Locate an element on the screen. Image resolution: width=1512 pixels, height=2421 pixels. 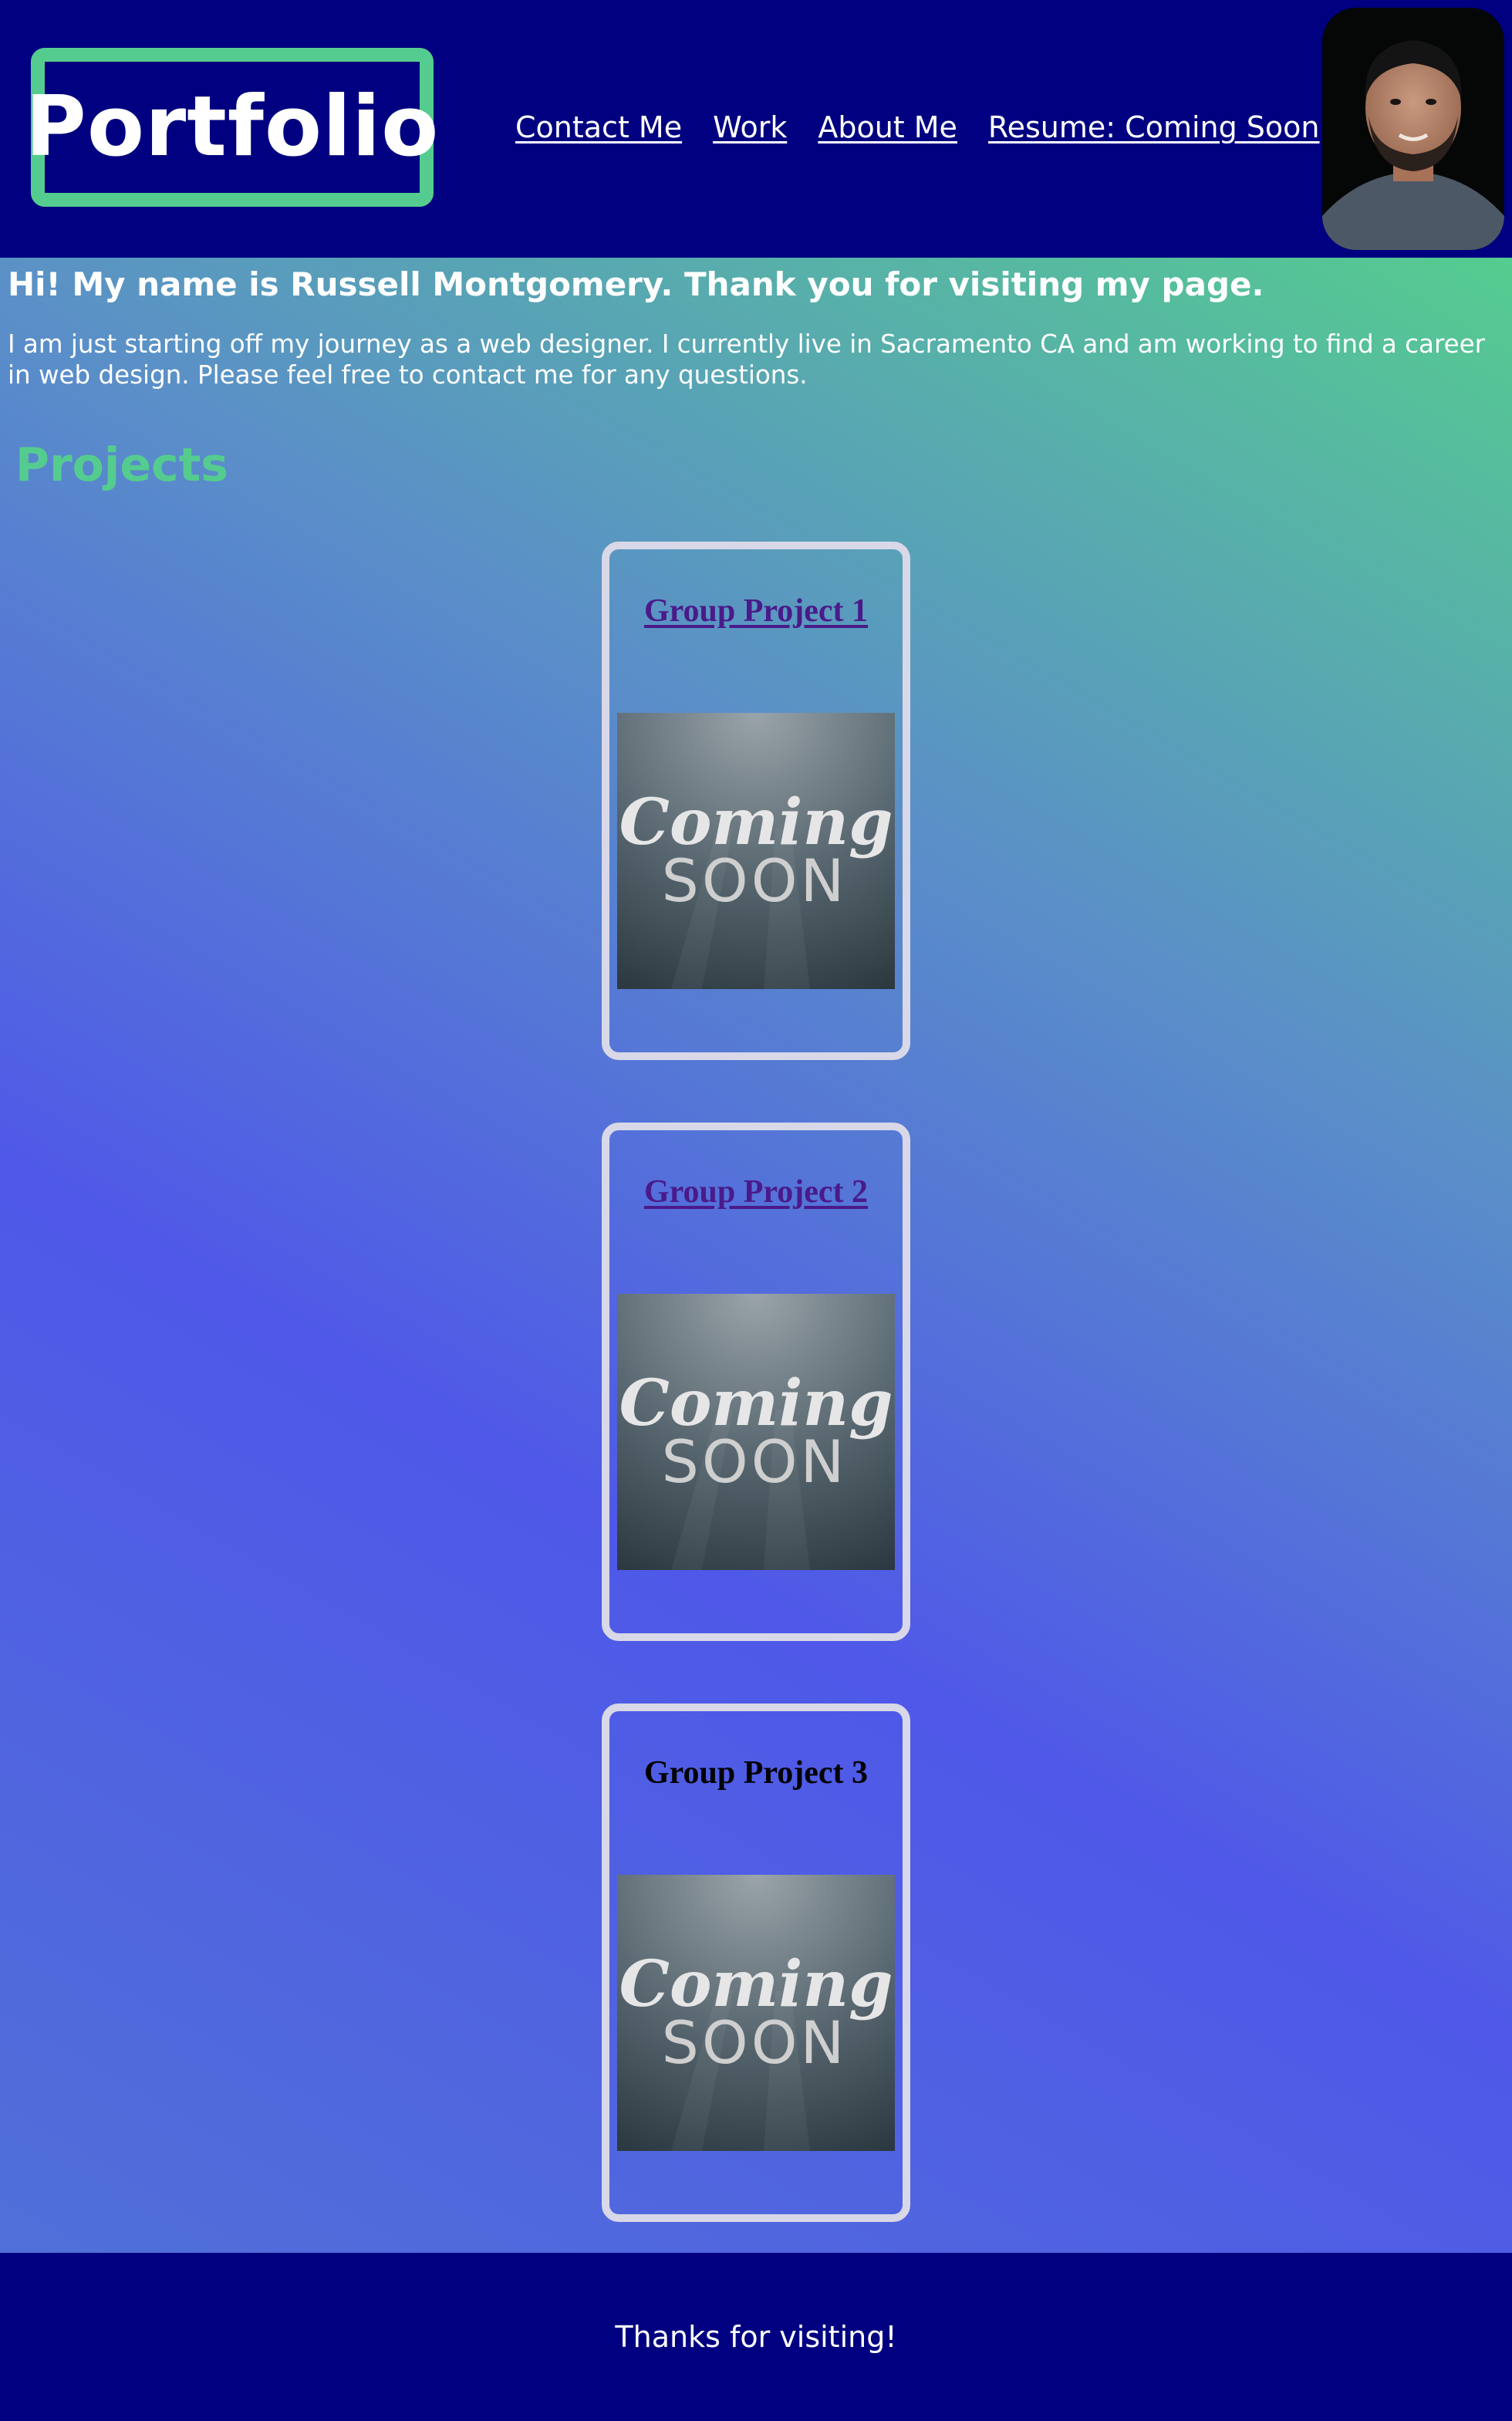
site-footer: Thanks for visiting! is located at coordinates (756, 2337).